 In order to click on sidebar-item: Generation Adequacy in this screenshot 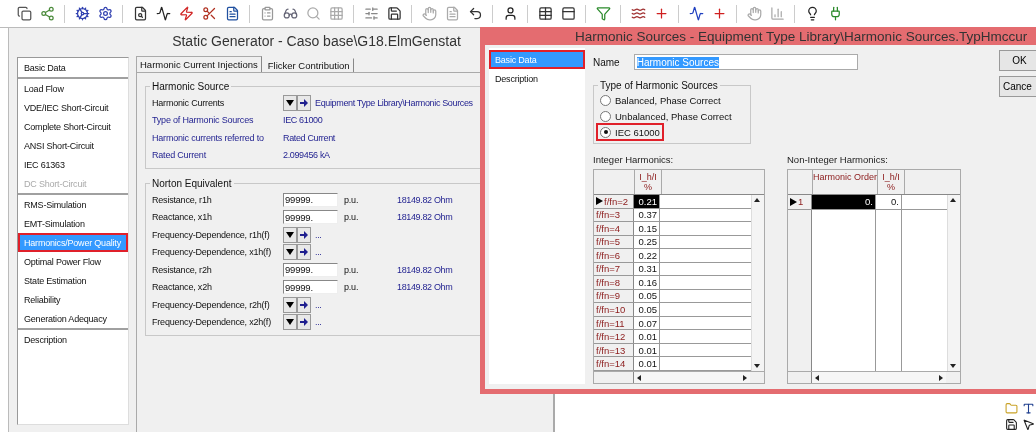, I will do `click(73, 318)`.